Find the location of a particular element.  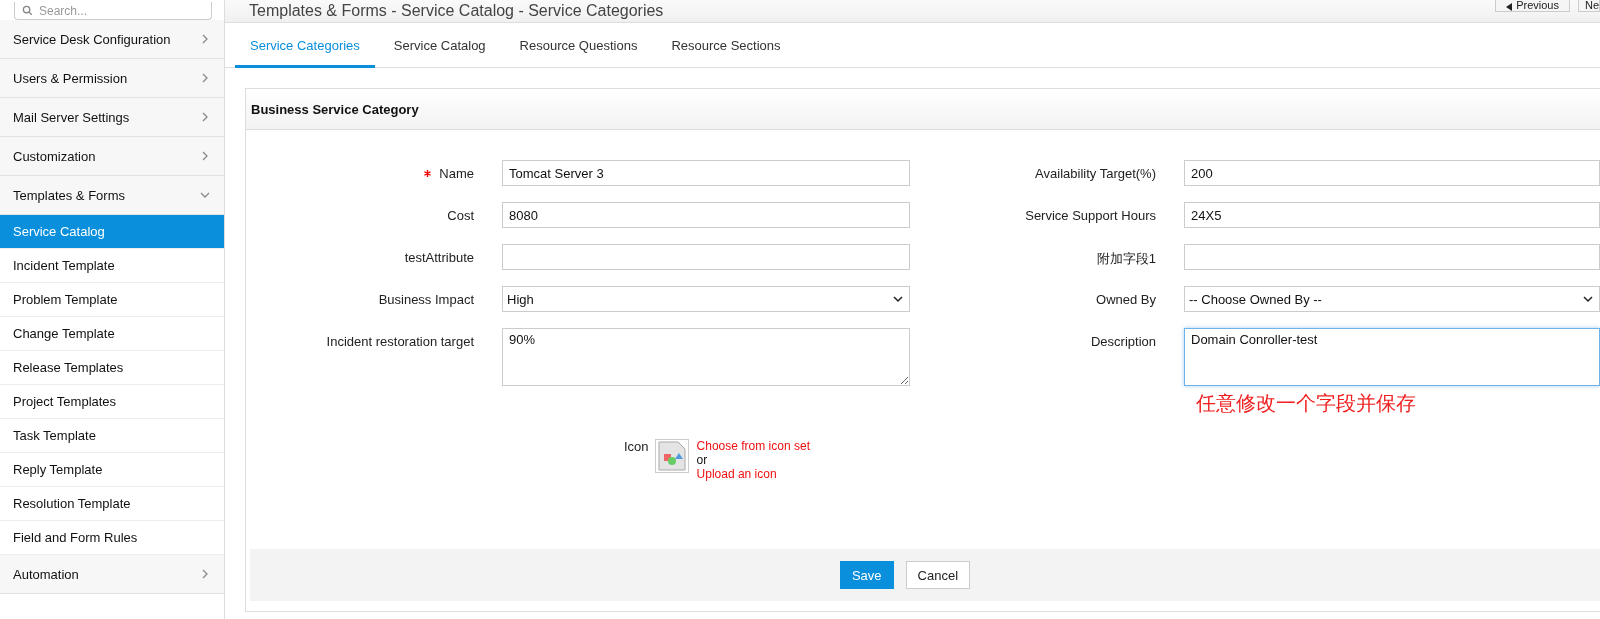

sidebar-group: Customization is located at coordinates (112, 156).